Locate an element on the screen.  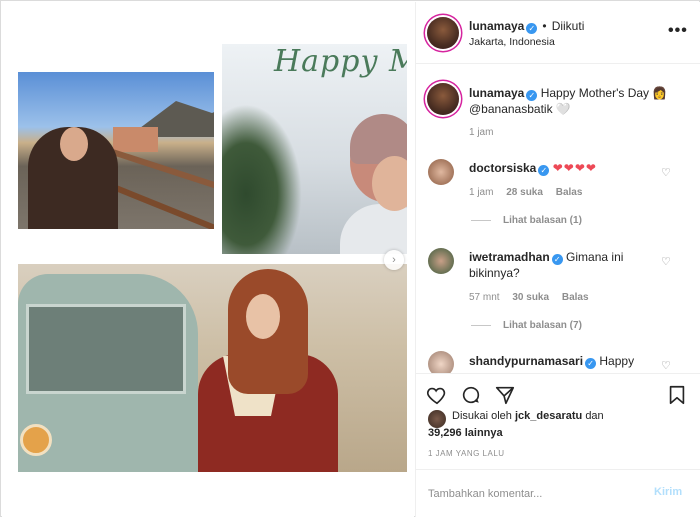
comment-time: 1 jam is located at coordinates (481, 192).